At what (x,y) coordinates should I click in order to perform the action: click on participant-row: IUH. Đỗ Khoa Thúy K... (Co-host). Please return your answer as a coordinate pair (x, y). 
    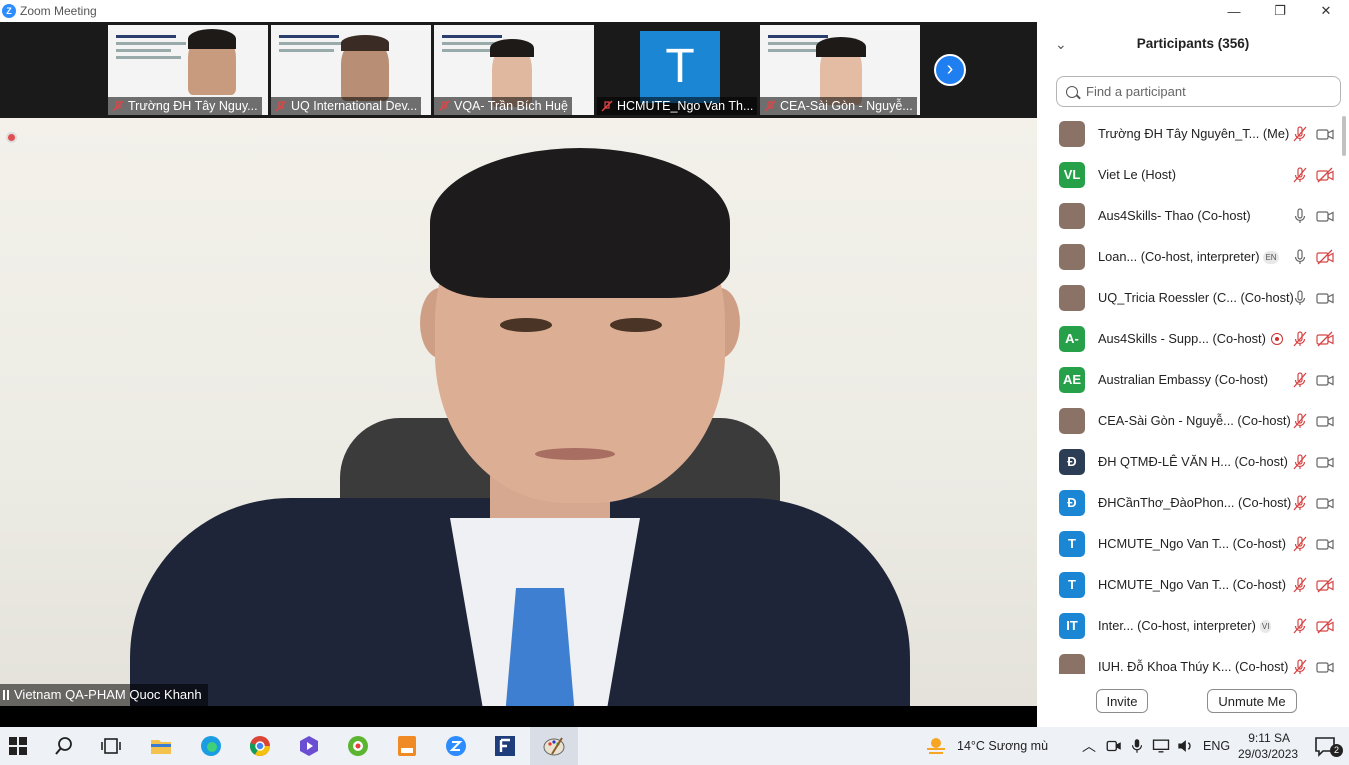
    Looking at the image, I should click on (1193, 660).